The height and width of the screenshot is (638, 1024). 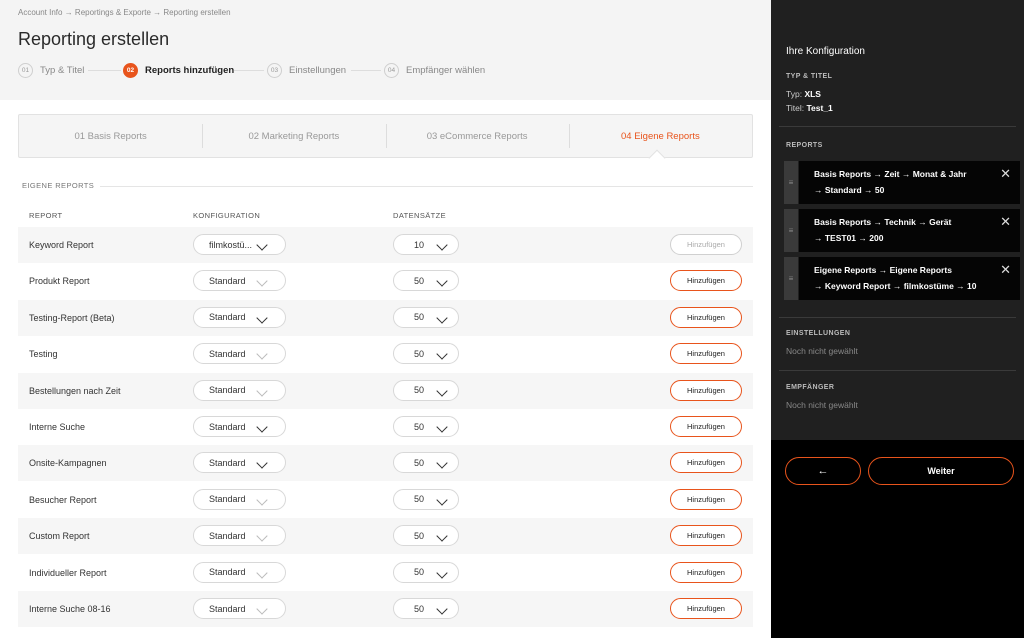 I want to click on next-button: Weiter, so click(x=941, y=471).